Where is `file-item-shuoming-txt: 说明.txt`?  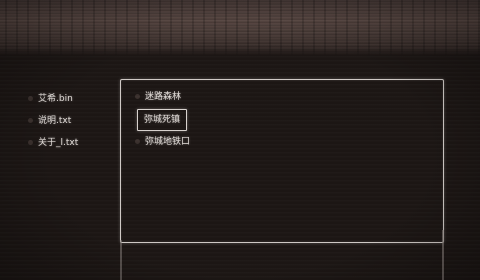
file-item-shuoming-txt: 说明.txt is located at coordinates (68, 121).